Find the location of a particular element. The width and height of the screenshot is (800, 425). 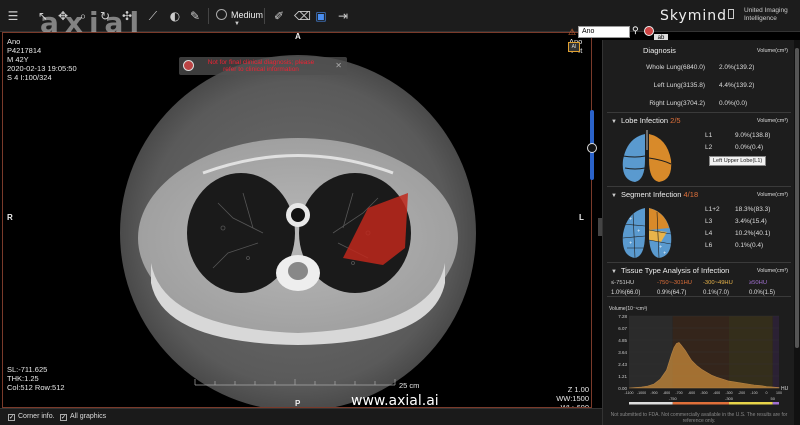

orientation-left: L is located at coordinates (581, 217).